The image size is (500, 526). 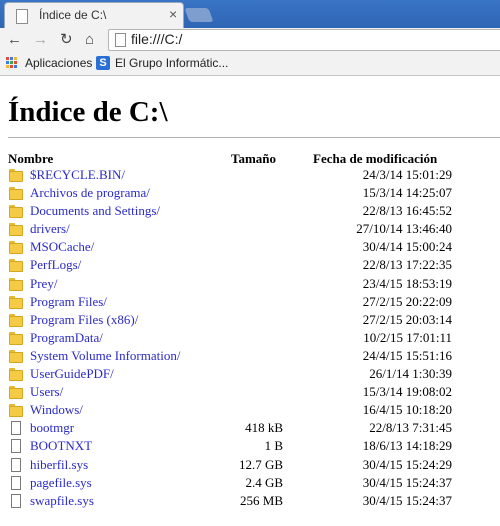 I want to click on table-row: Archivos de programa/15/3/14 14:25:07, so click(x=250, y=193).